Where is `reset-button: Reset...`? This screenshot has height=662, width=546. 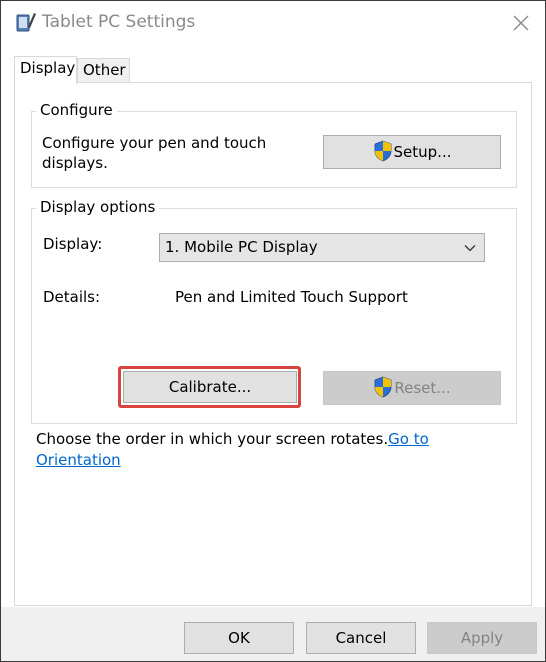 reset-button: Reset... is located at coordinates (412, 388).